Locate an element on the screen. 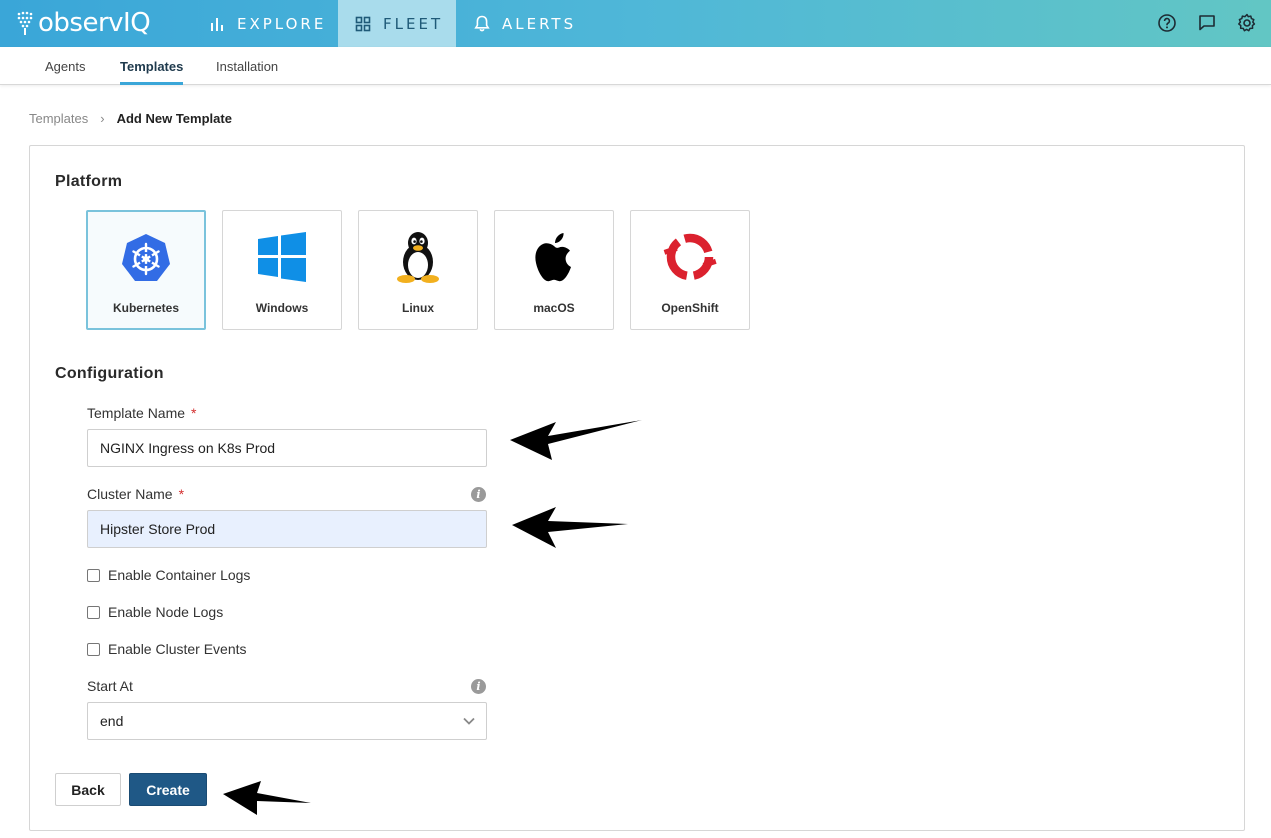 The image size is (1271, 838). platform-label-openshift: OpenShift is located at coordinates (690, 308).